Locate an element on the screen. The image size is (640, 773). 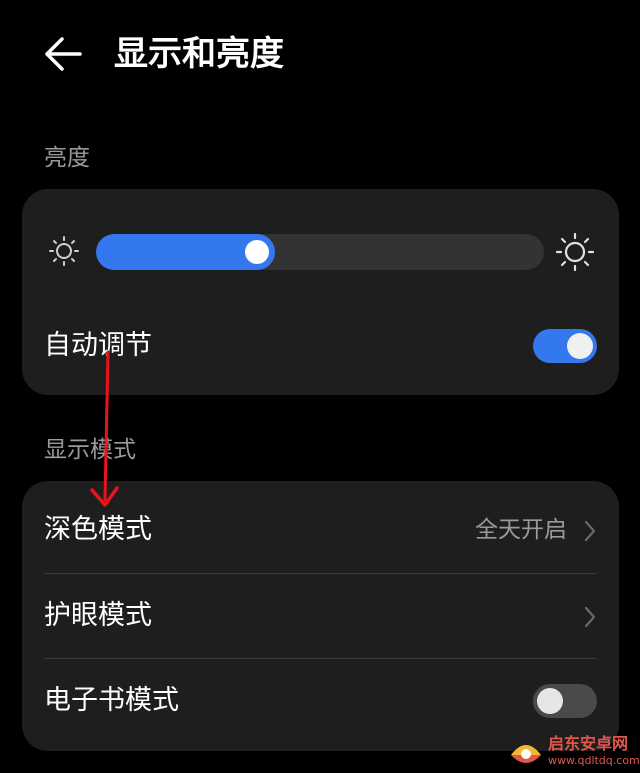
ebook-mode-toggle is located at coordinates (565, 701).